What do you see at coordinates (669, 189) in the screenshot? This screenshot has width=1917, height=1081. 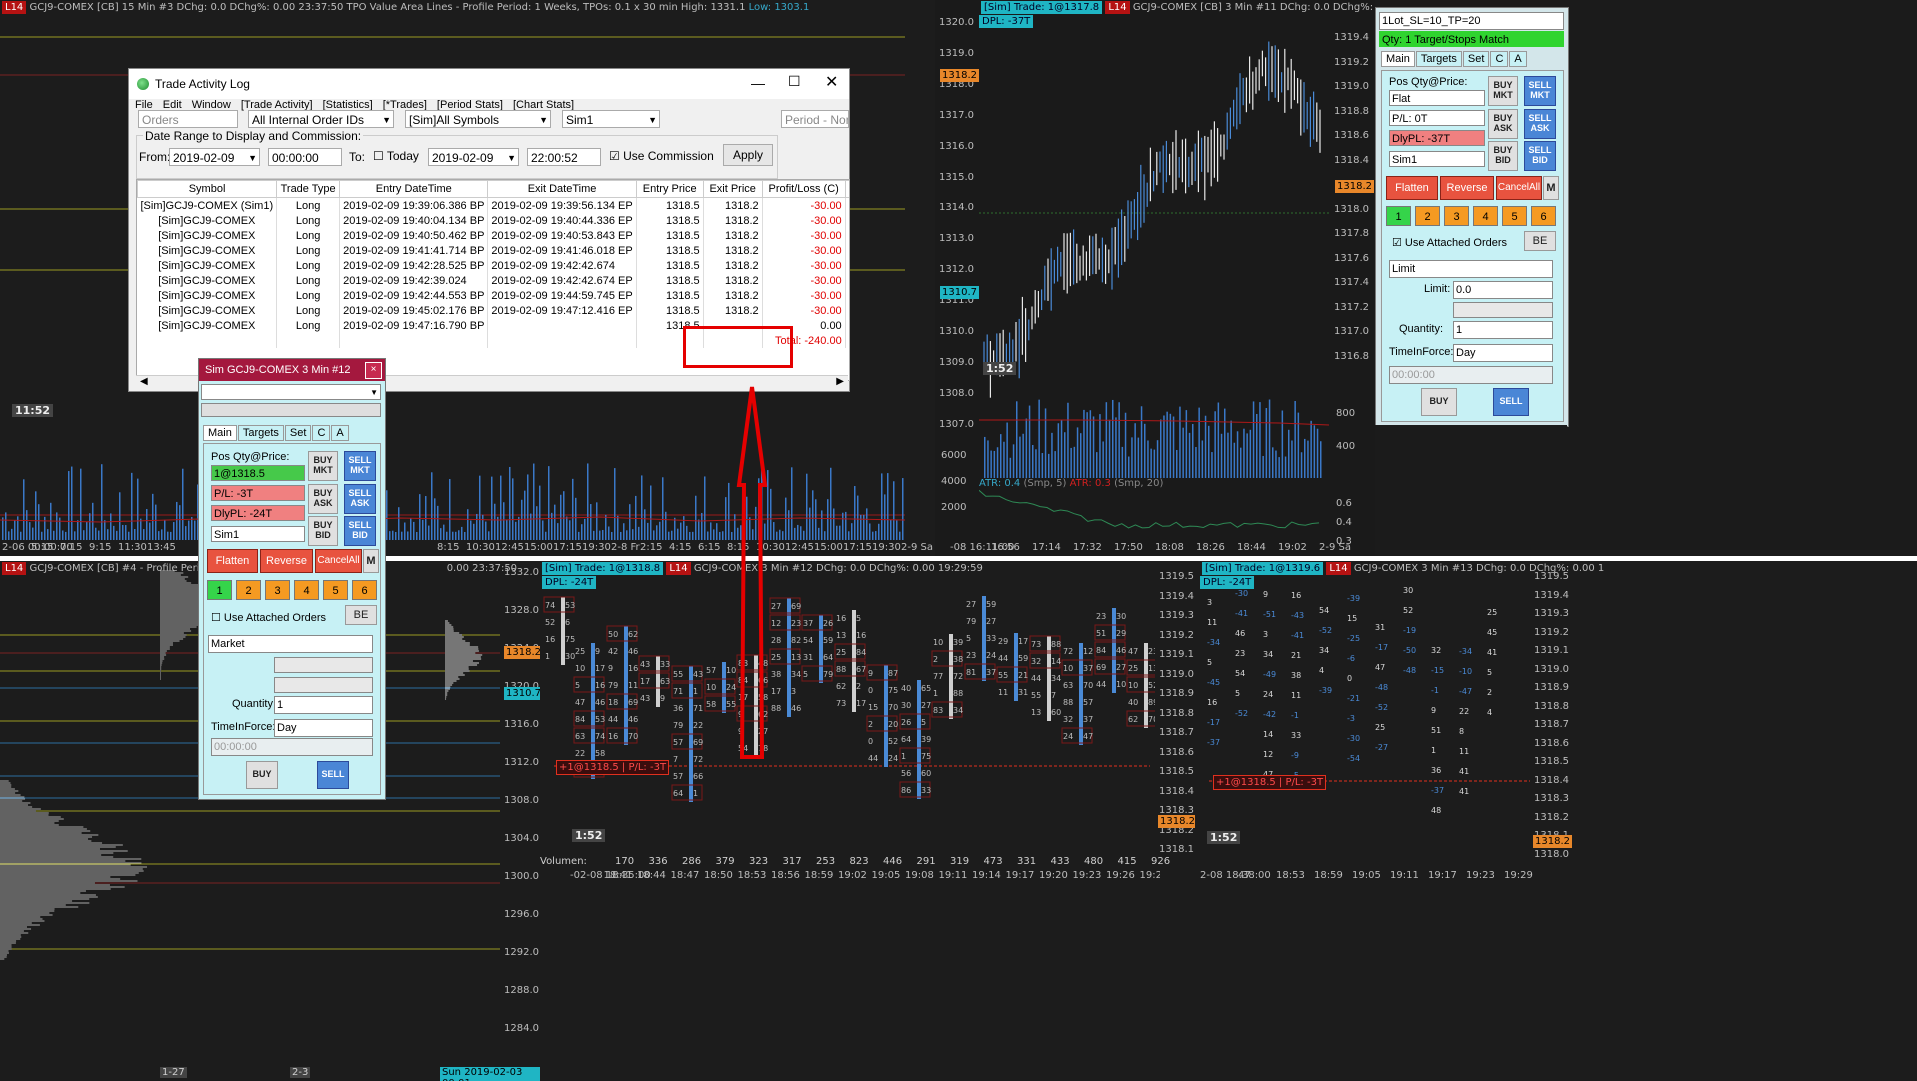 I see `column-header: Entry Price` at bounding box center [669, 189].